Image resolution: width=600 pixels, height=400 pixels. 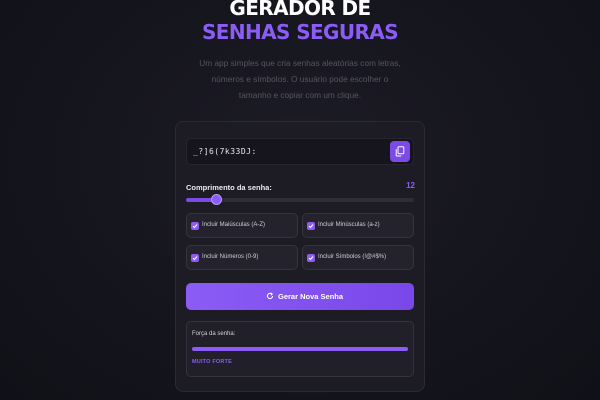 What do you see at coordinates (234, 225) in the screenshot?
I see `option-label: Incluir Maiúsculas (A-Z)` at bounding box center [234, 225].